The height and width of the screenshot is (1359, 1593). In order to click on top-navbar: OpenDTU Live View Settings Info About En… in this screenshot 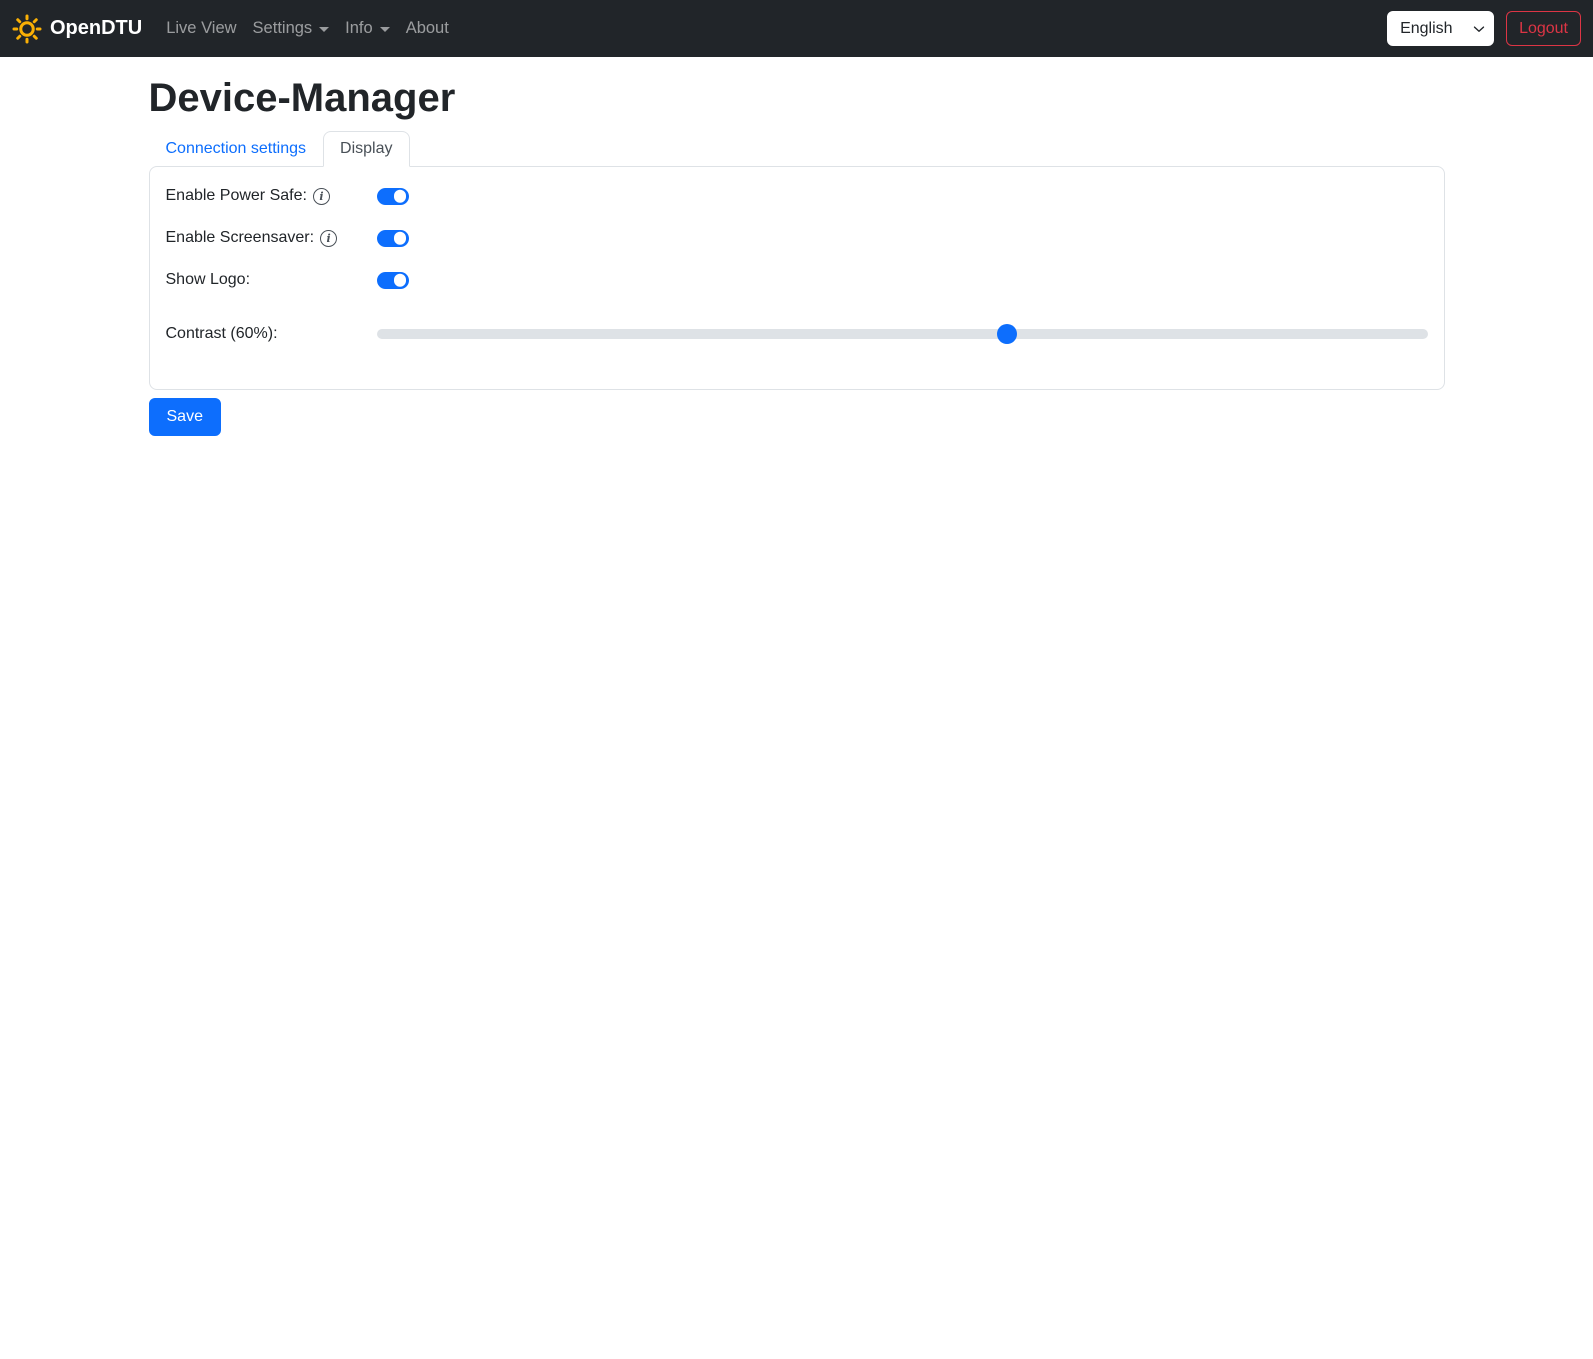, I will do `click(796, 28)`.